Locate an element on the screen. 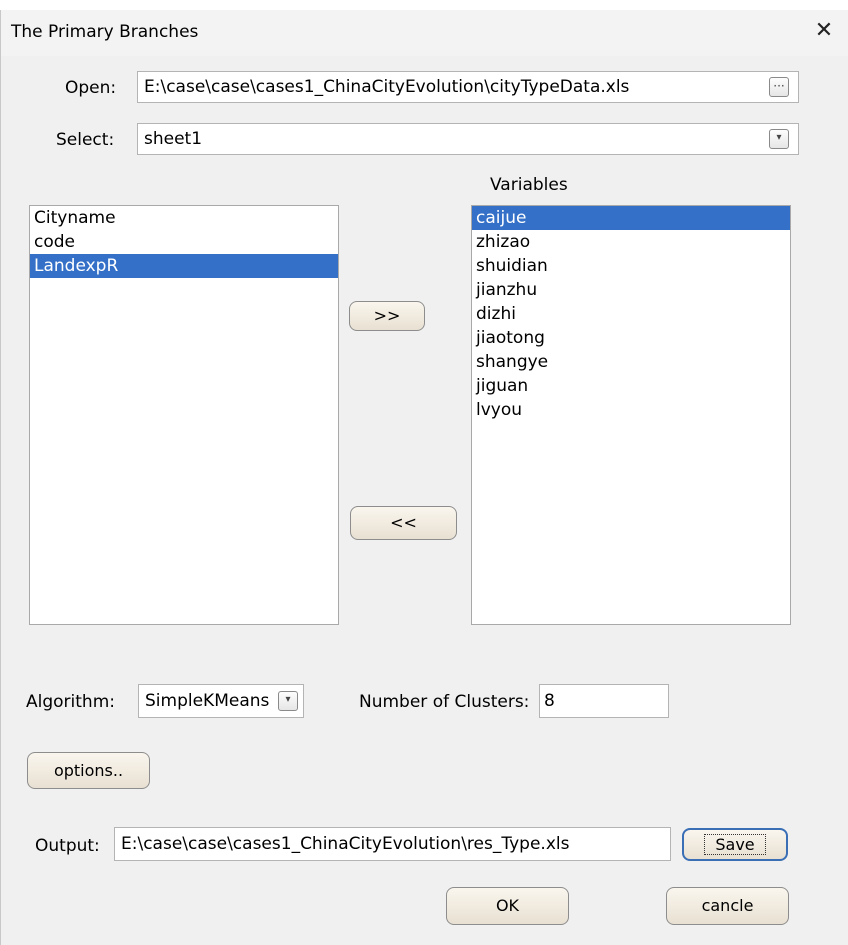  list-item-label: shangye is located at coordinates (512, 362).